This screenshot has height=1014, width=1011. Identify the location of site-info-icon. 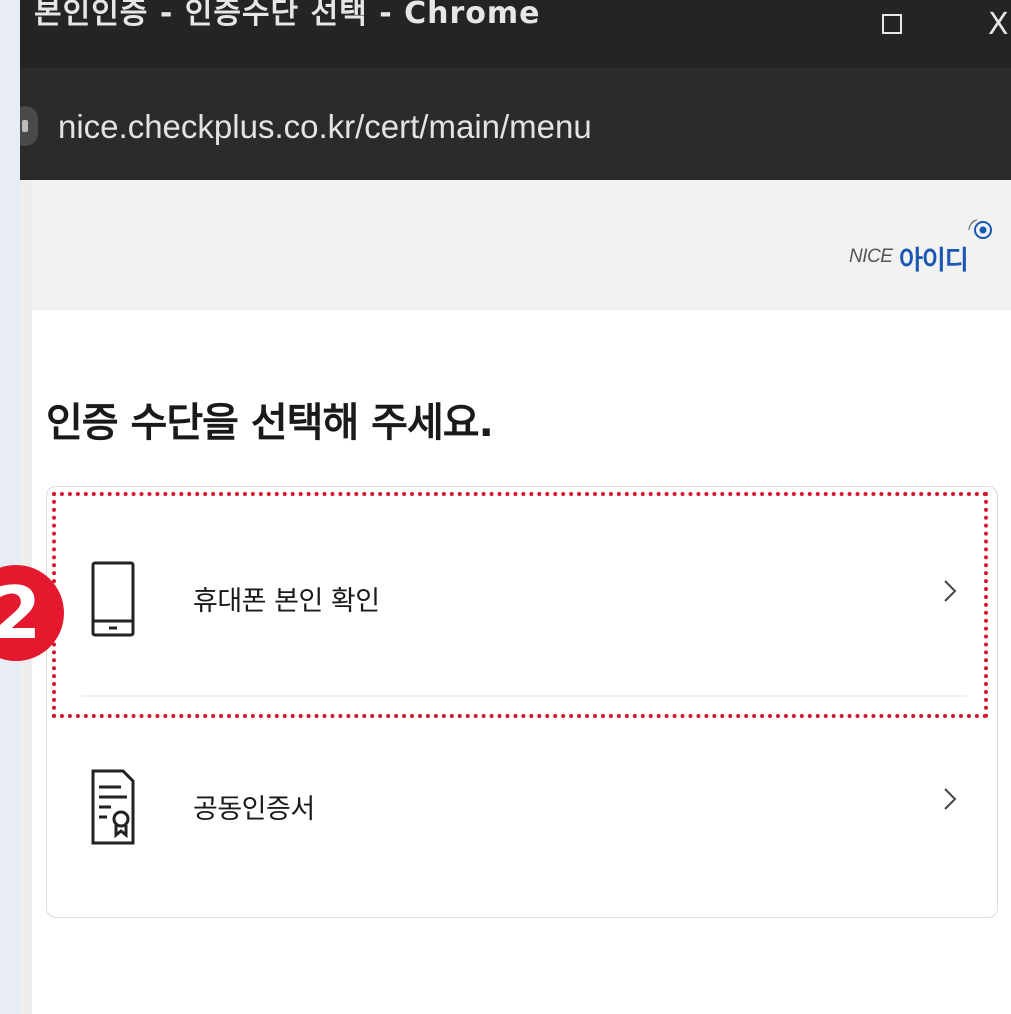
(29, 126).